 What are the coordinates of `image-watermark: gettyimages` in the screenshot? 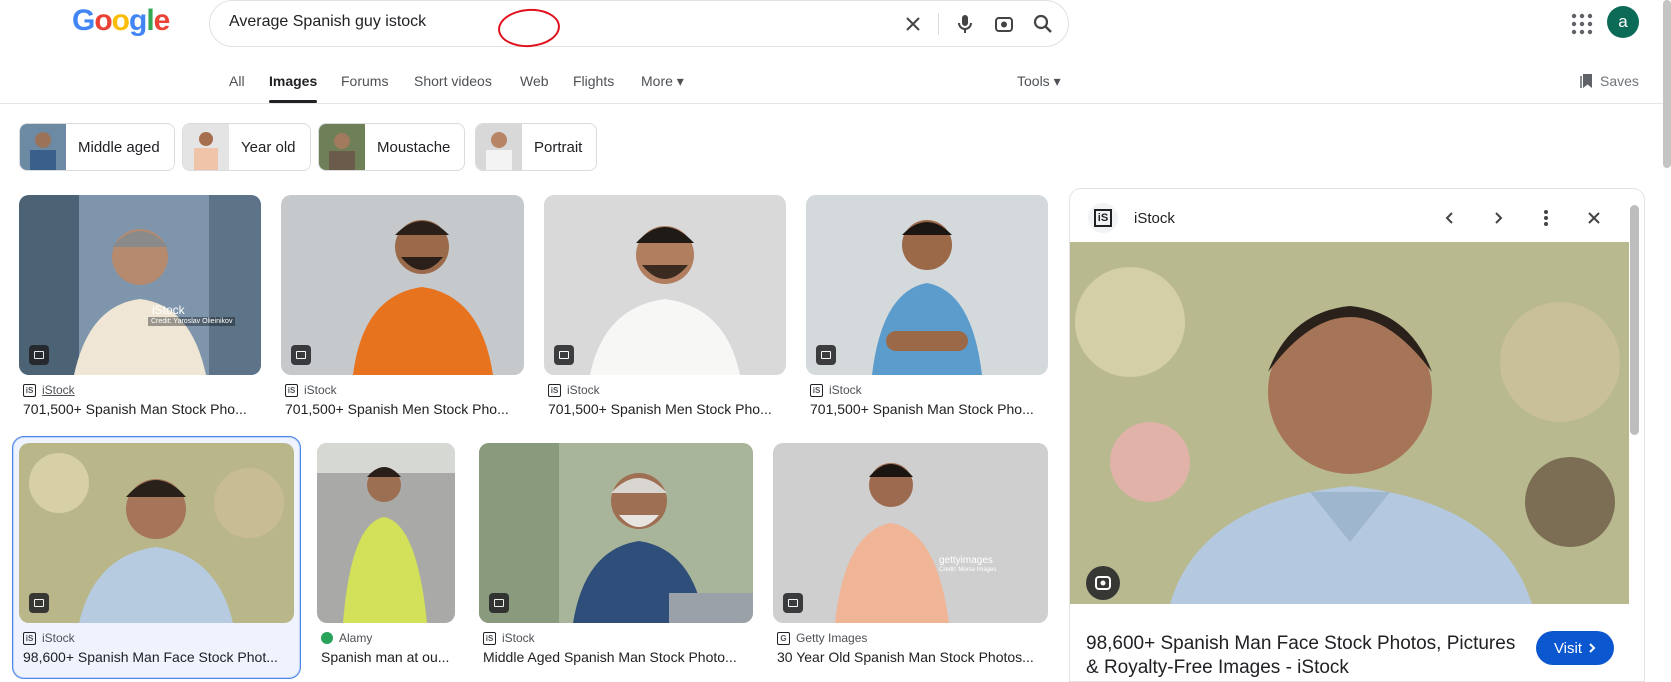 It's located at (966, 560).